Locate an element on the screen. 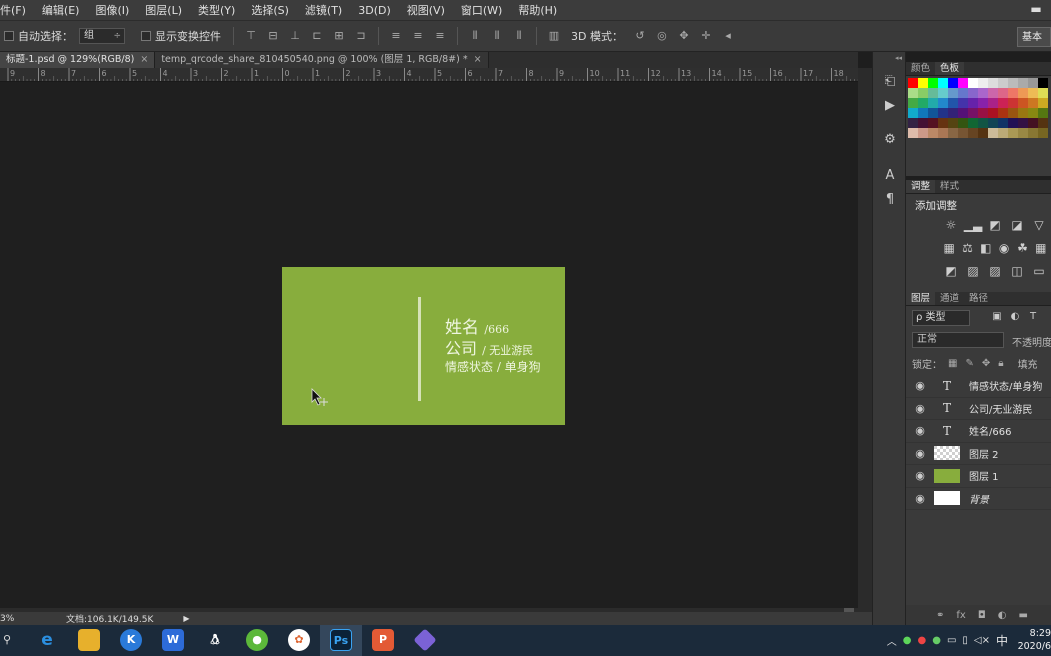  tab-adjustments: 调整 is located at coordinates (921, 186).